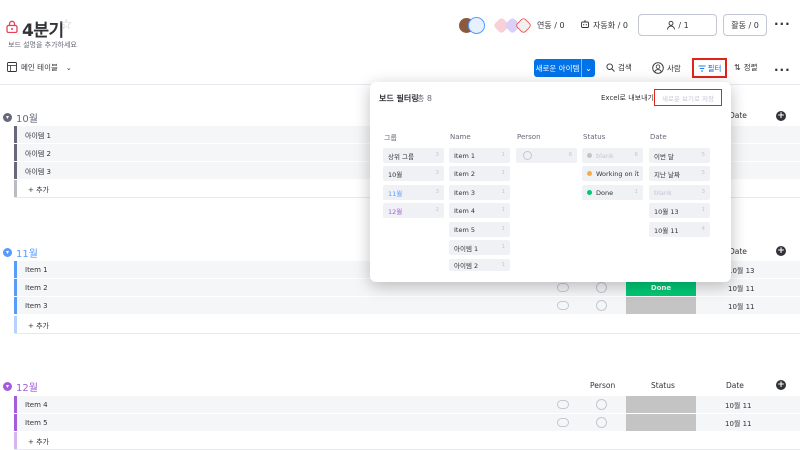 This screenshot has height=450, width=800. I want to click on filter-chip-status: Working on it 1, so click(612, 173).